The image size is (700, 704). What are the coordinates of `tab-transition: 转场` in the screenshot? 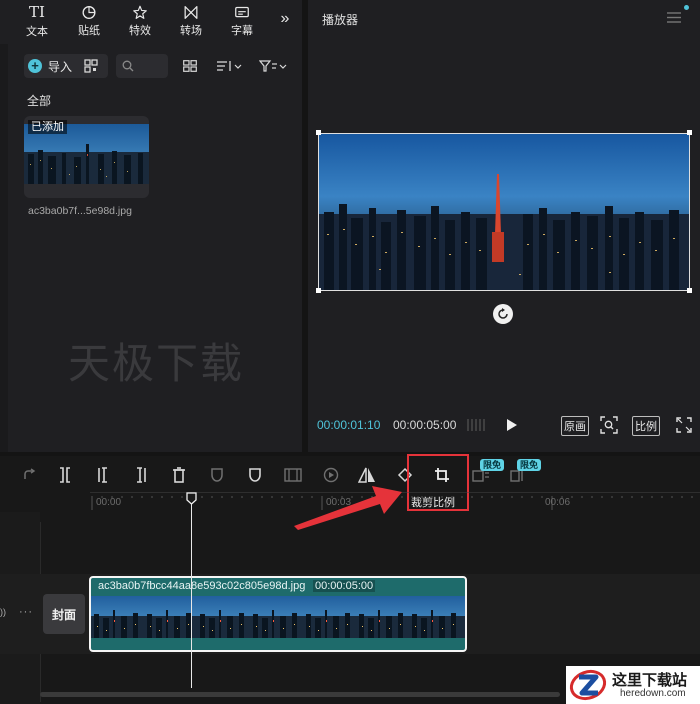 It's located at (191, 20).